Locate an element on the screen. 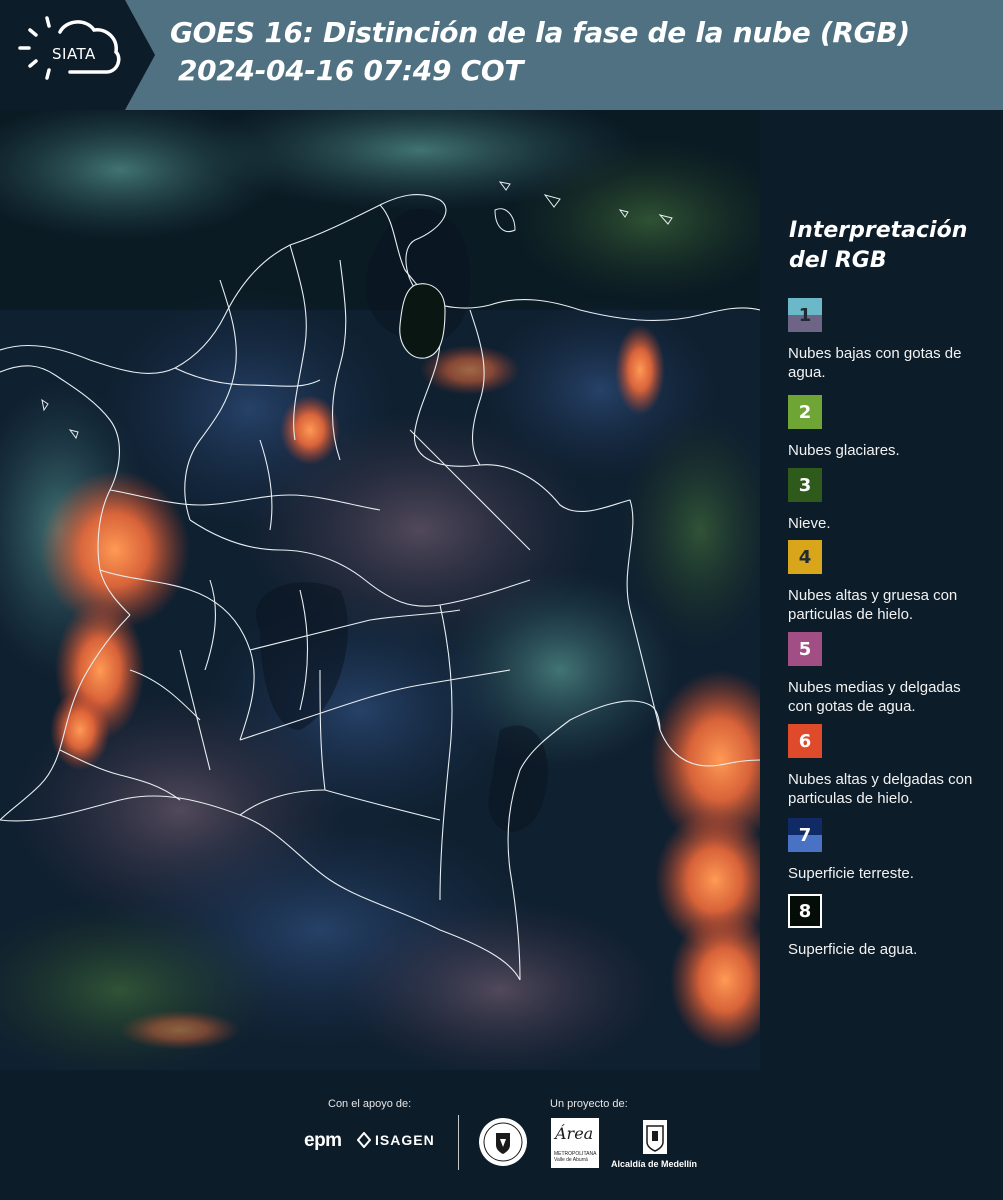 Image resolution: width=1003 pixels, height=1200 pixels. legend-title: Interpretación del RGB is located at coordinates (878, 245).